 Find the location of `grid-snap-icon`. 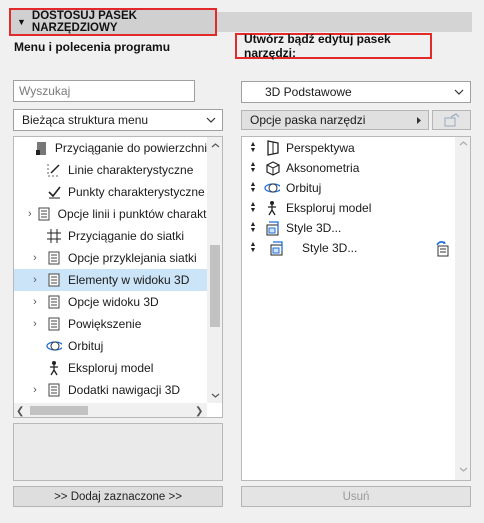

grid-snap-icon is located at coordinates (54, 236).